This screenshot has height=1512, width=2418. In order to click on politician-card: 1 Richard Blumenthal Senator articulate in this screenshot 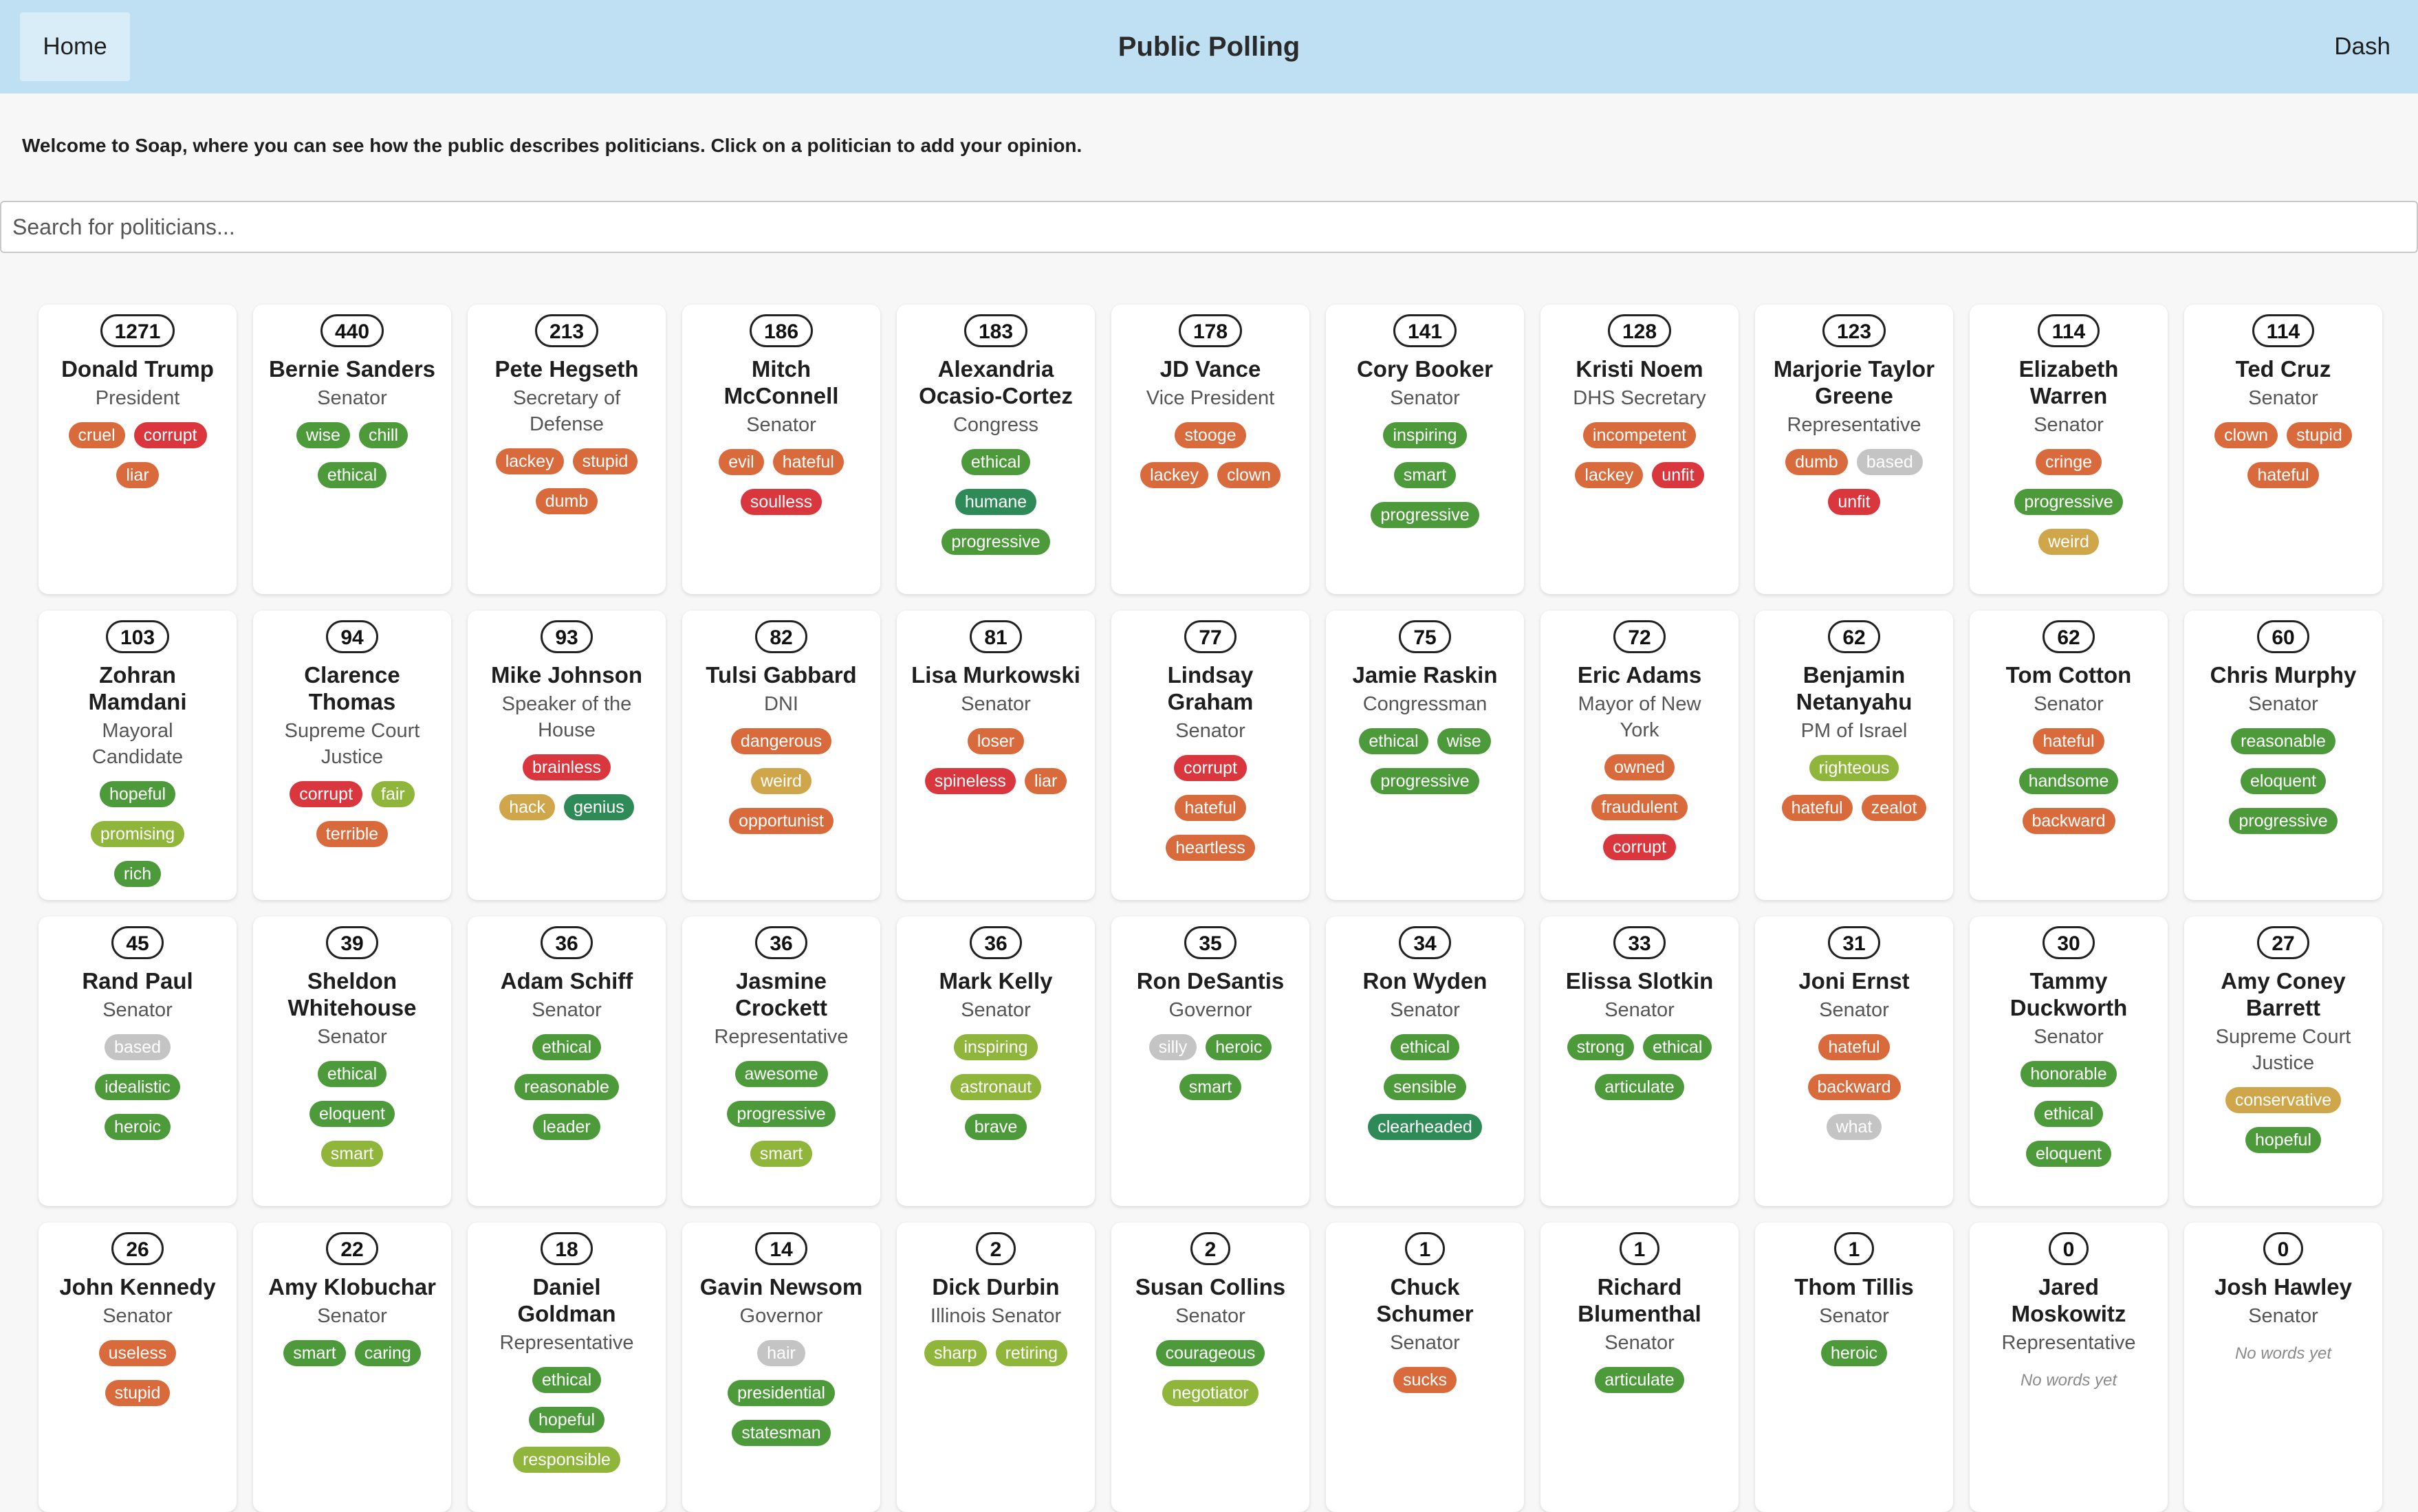, I will do `click(1640, 1367)`.